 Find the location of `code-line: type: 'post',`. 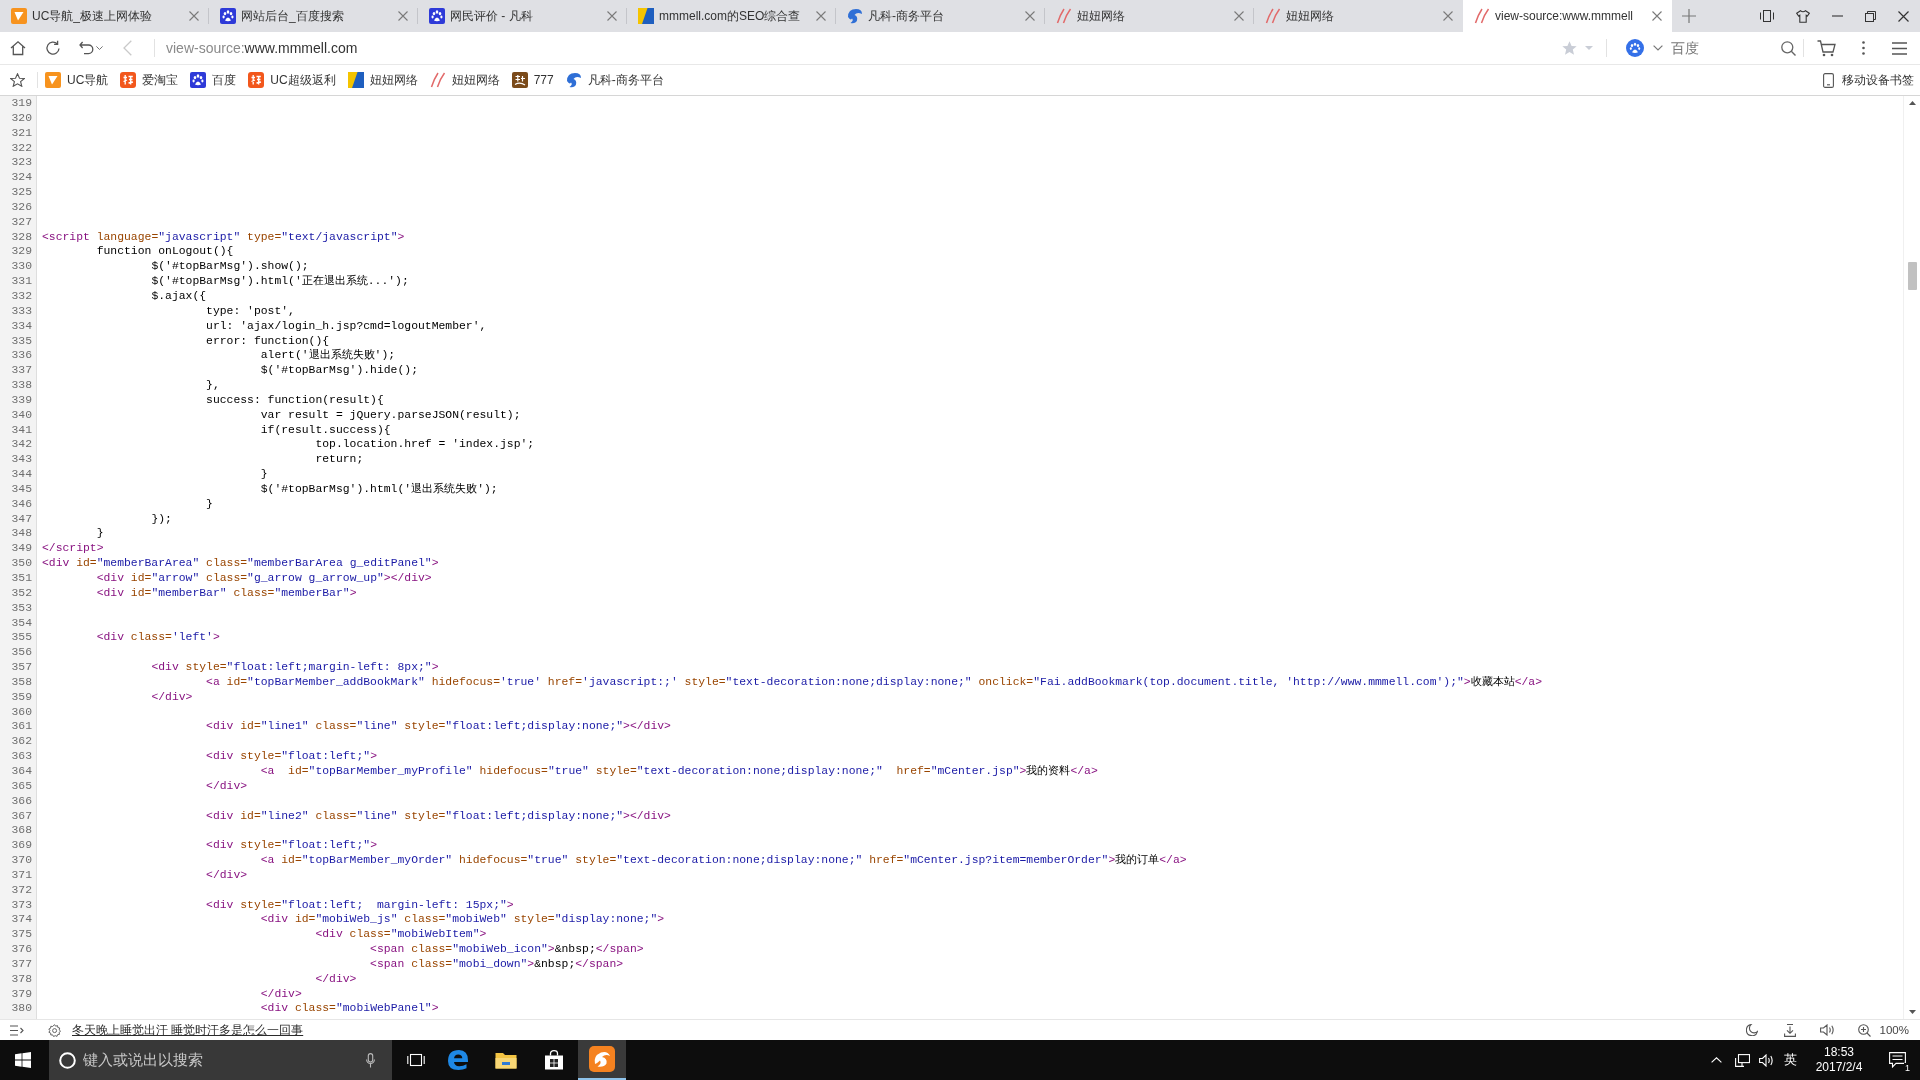

code-line: type: 'post', is located at coordinates (250, 311).